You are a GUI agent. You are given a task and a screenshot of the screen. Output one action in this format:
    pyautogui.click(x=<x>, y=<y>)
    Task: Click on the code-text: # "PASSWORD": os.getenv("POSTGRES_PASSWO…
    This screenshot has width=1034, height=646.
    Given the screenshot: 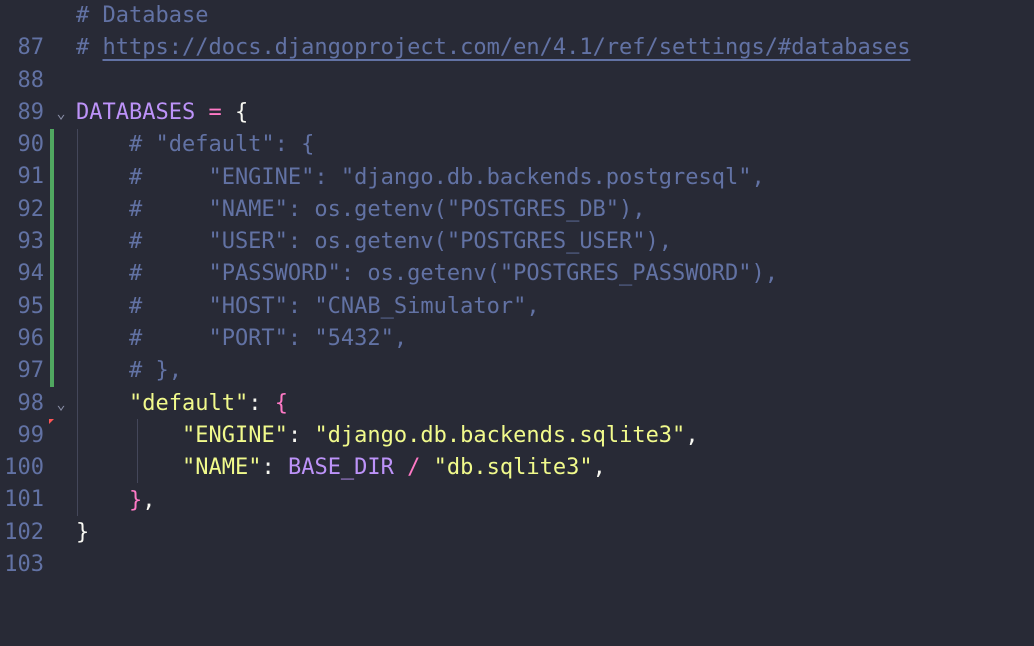 What is the action you would take?
    pyautogui.click(x=427, y=274)
    